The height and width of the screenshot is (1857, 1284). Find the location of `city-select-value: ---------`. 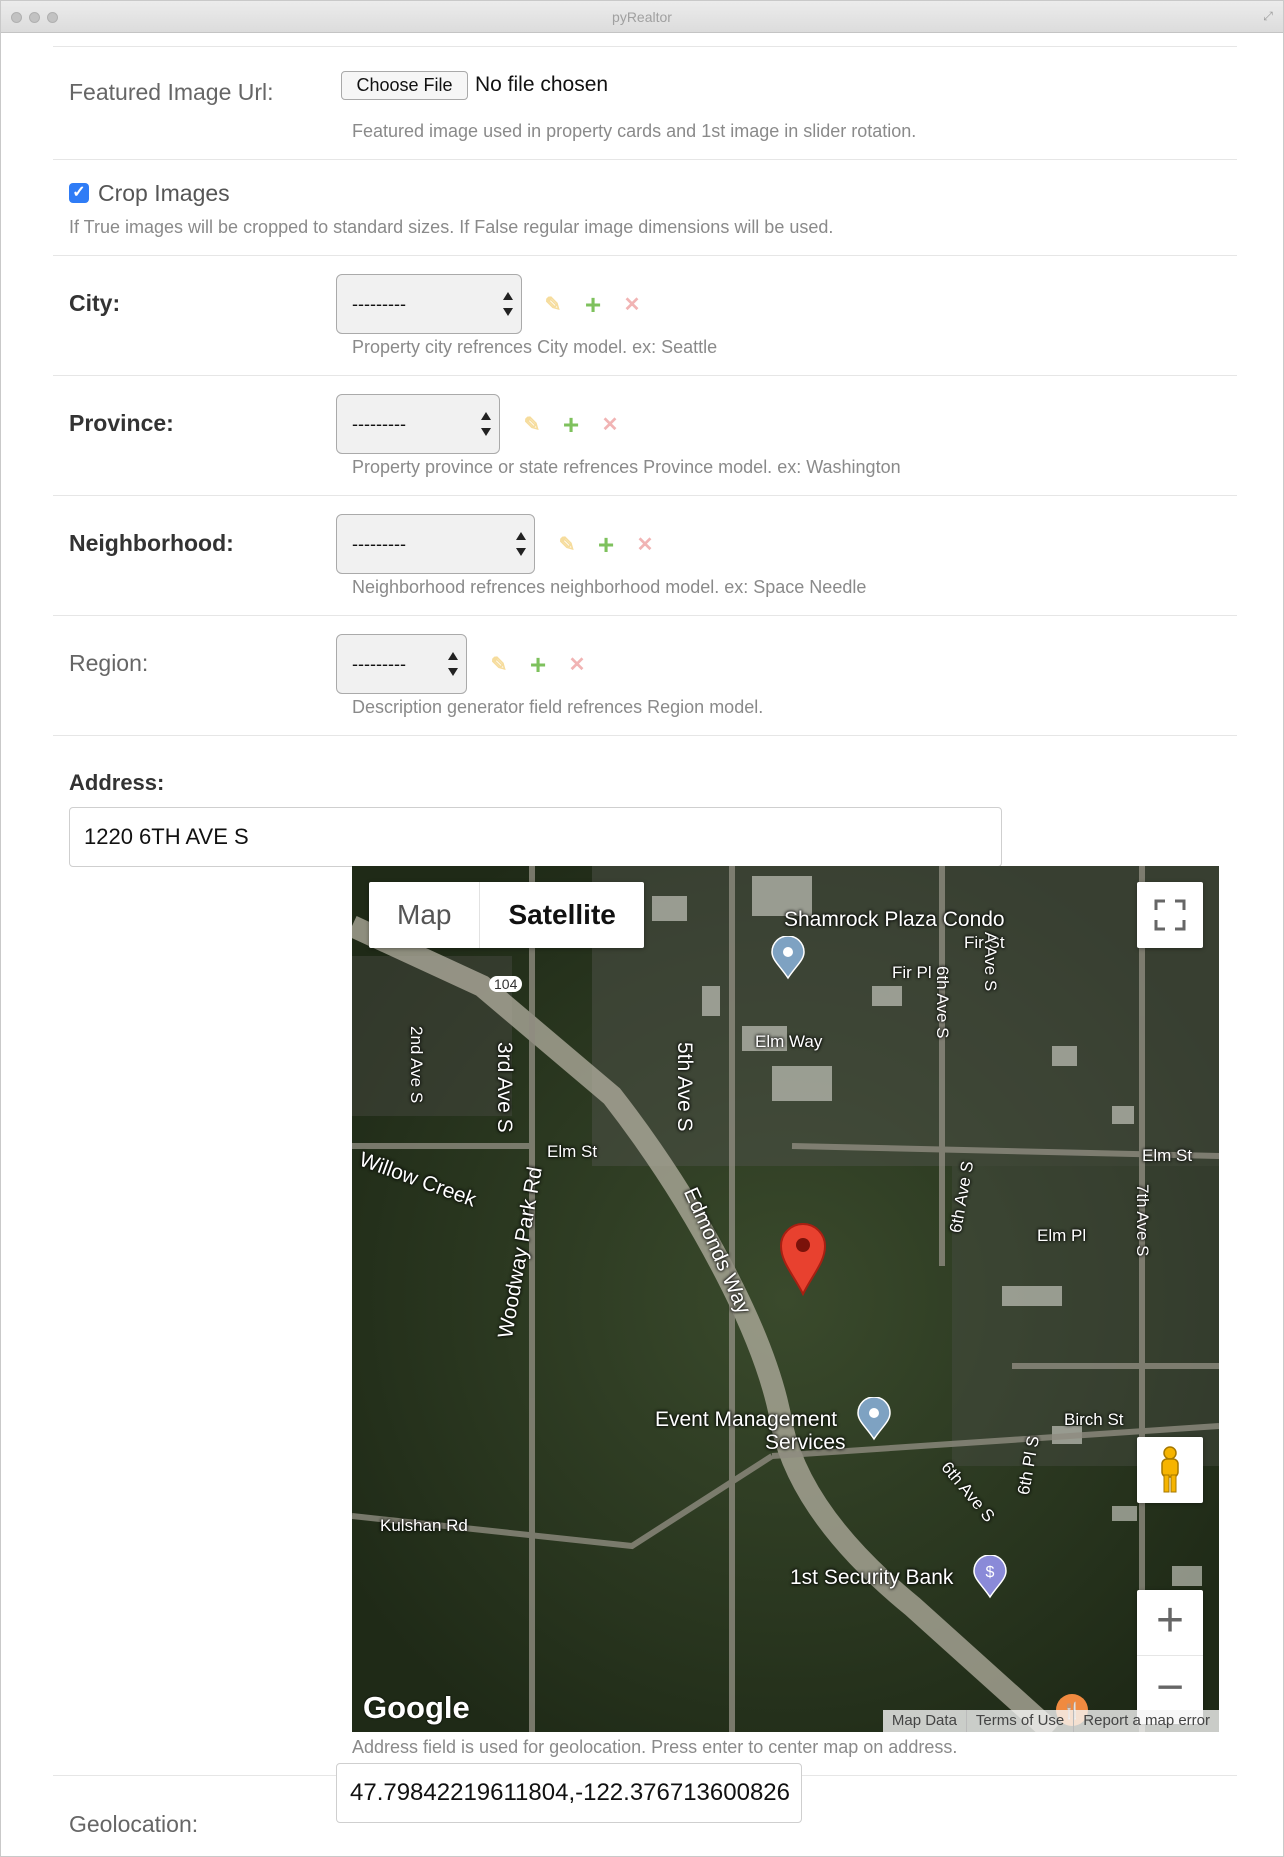

city-select-value: --------- is located at coordinates (379, 304).